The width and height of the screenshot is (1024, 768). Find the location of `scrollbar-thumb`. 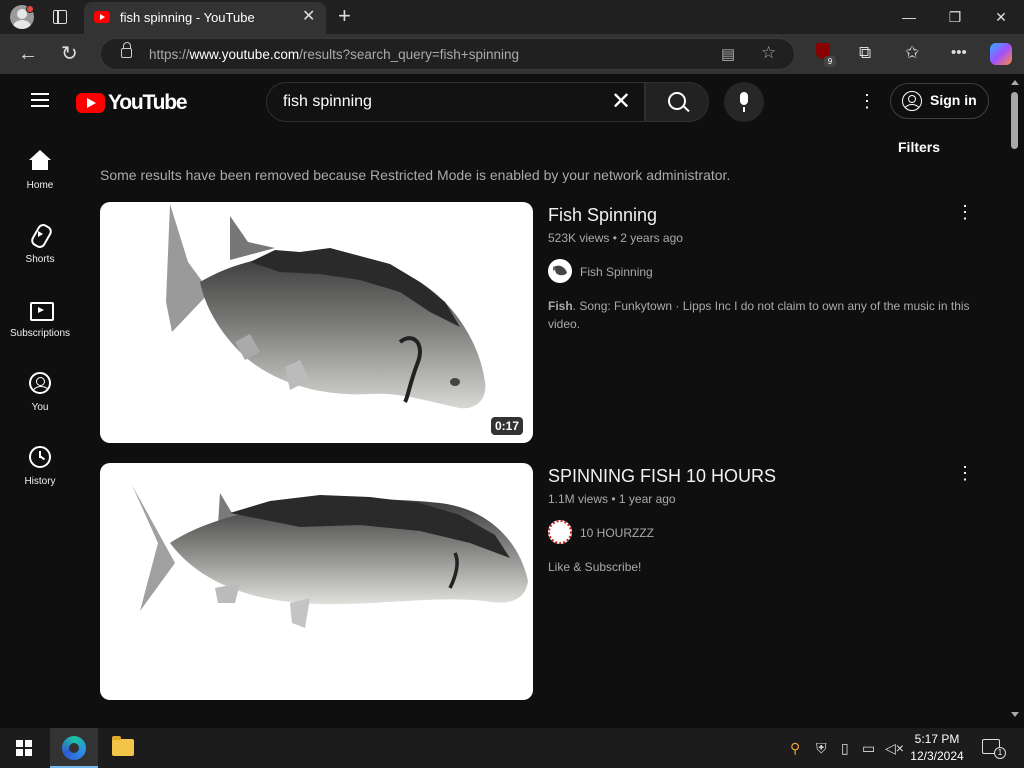

scrollbar-thumb is located at coordinates (1014, 120).